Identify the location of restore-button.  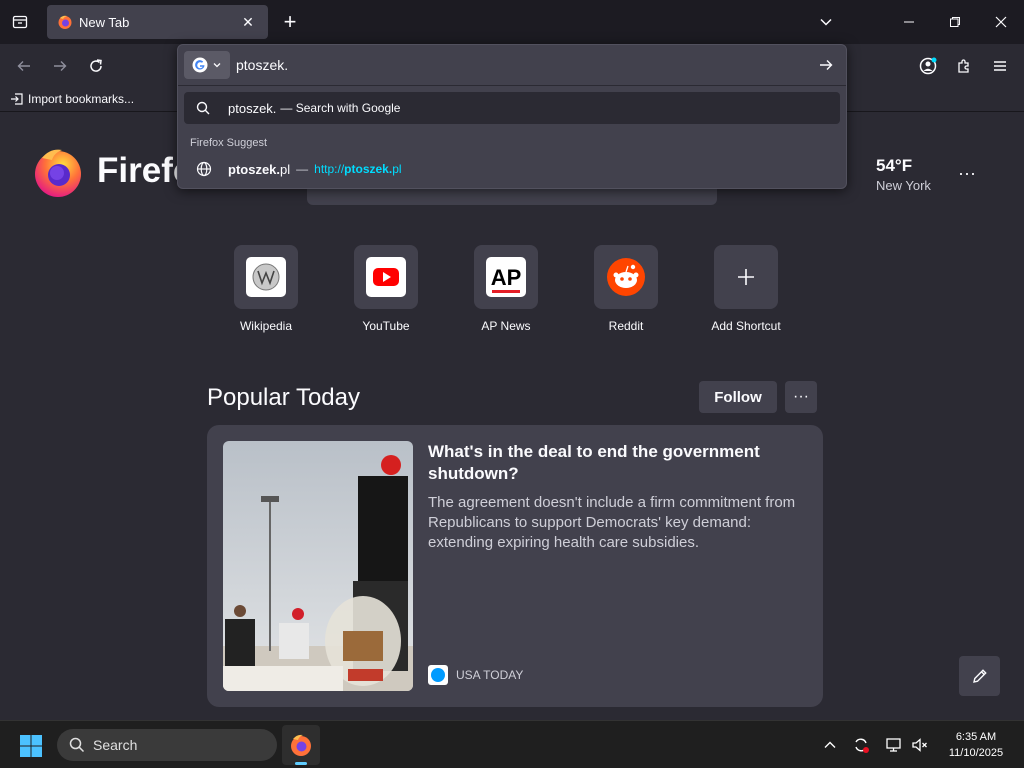
(955, 22).